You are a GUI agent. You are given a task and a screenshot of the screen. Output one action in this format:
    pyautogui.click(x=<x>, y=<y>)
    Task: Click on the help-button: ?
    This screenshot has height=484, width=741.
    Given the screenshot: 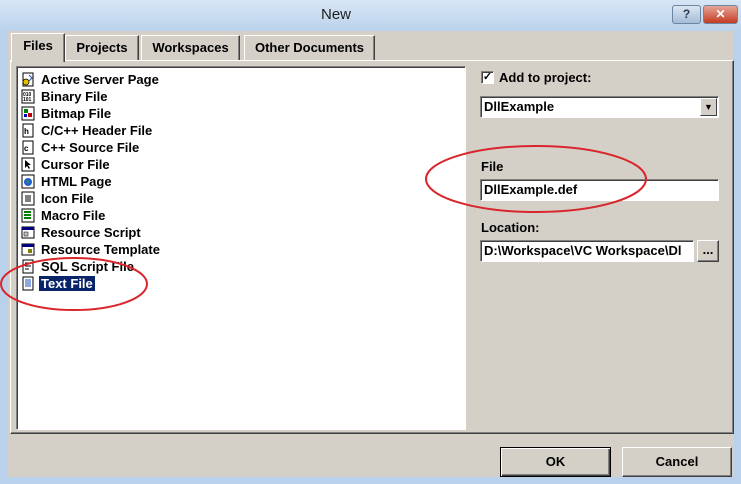 What is the action you would take?
    pyautogui.click(x=686, y=14)
    